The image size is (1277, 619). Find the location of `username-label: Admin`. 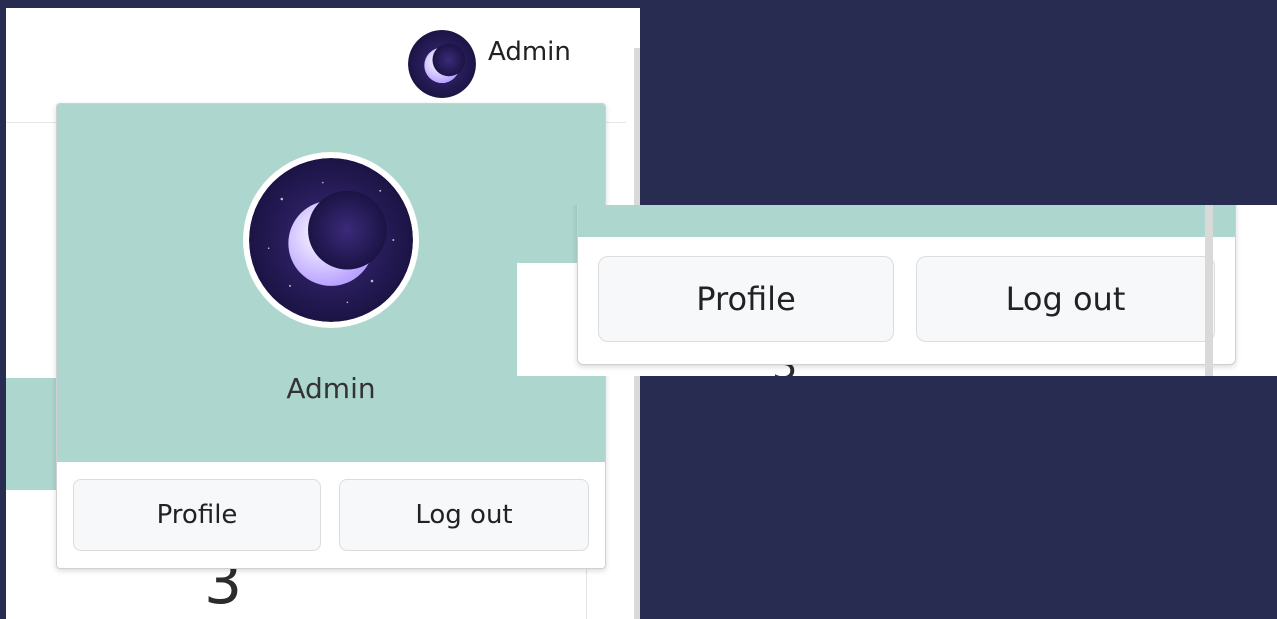

username-label: Admin is located at coordinates (529, 52).